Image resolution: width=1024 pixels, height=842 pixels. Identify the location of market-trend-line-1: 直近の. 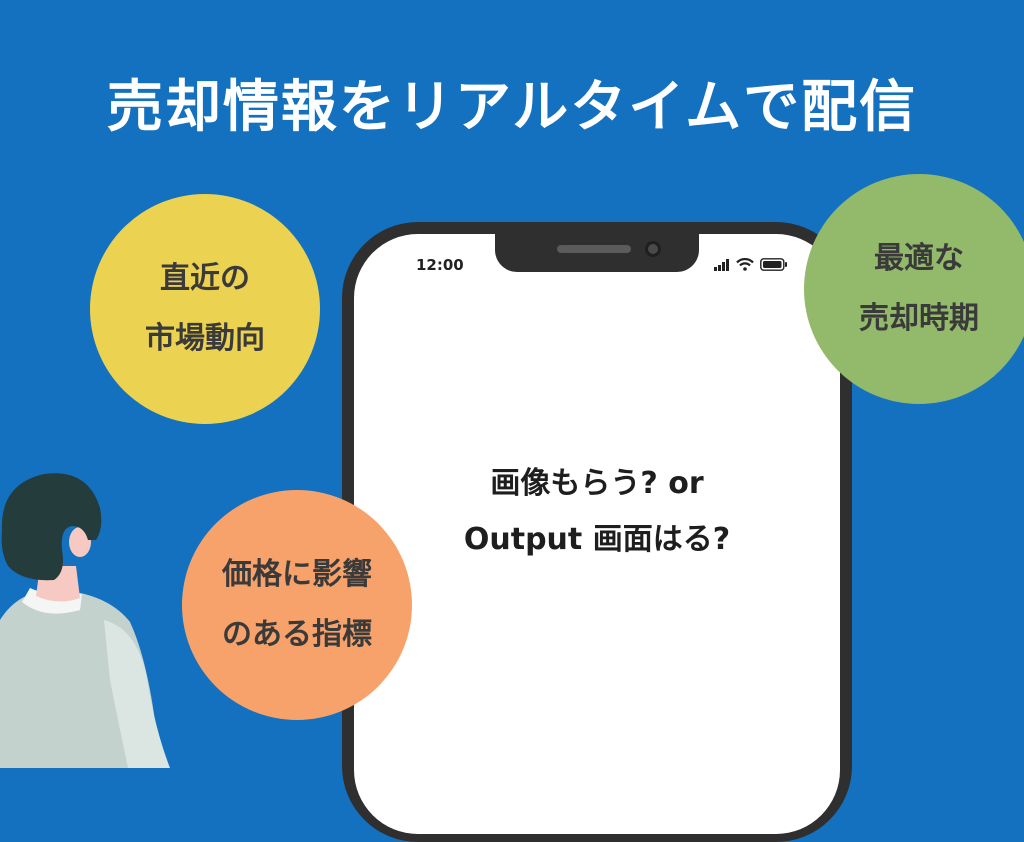
(205, 278).